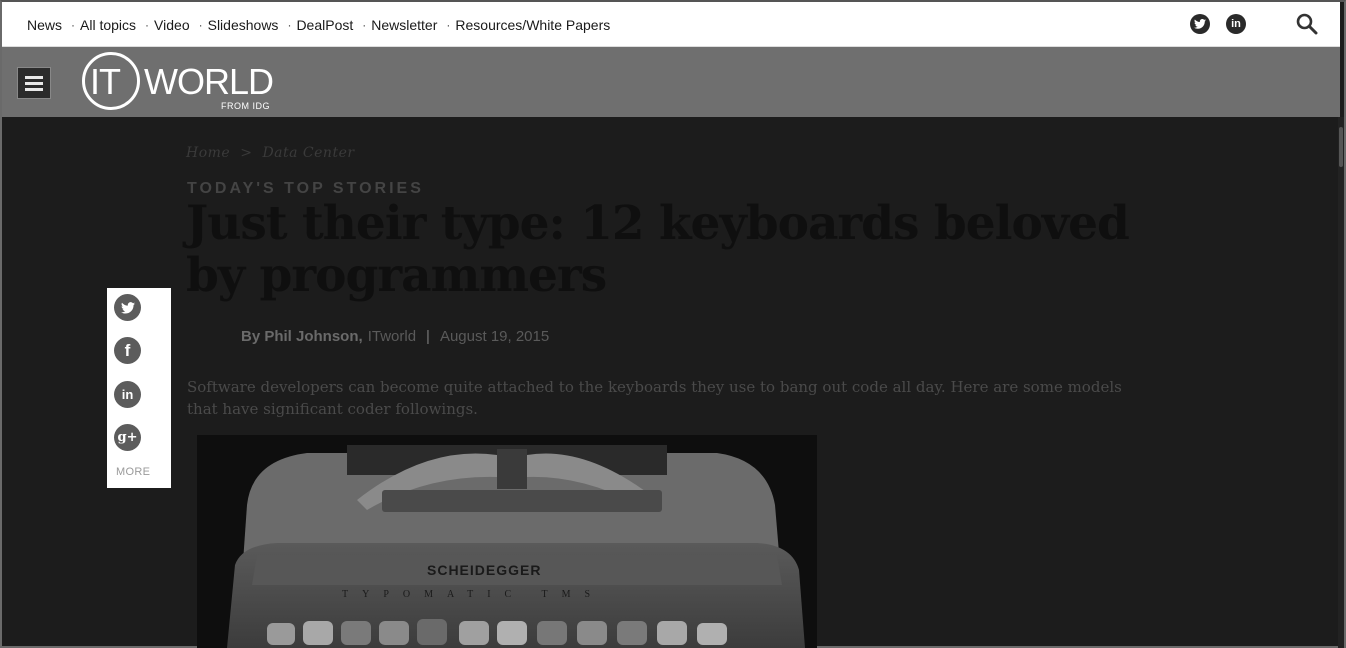  Describe the element at coordinates (308, 153) in the screenshot. I see `breadcrumb-section: Data Center` at that location.